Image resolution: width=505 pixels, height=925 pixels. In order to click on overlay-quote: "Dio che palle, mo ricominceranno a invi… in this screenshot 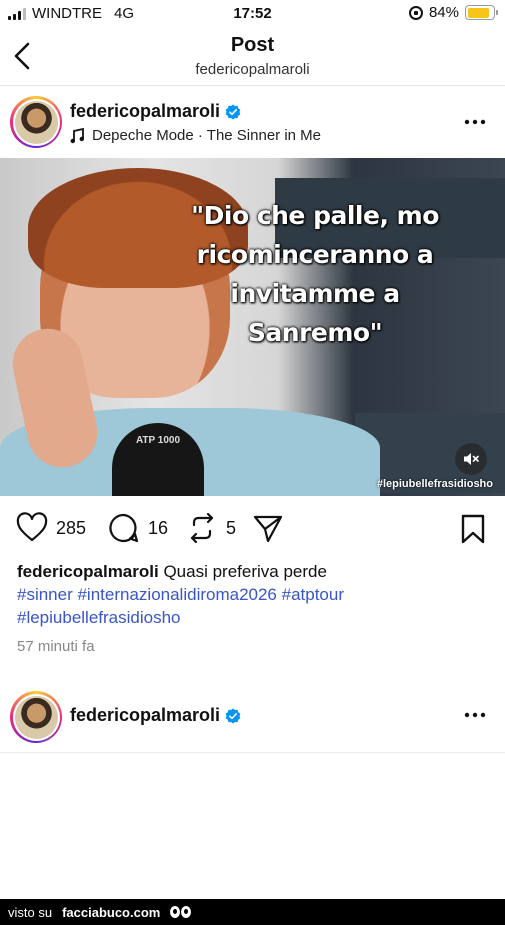, I will do `click(315, 274)`.